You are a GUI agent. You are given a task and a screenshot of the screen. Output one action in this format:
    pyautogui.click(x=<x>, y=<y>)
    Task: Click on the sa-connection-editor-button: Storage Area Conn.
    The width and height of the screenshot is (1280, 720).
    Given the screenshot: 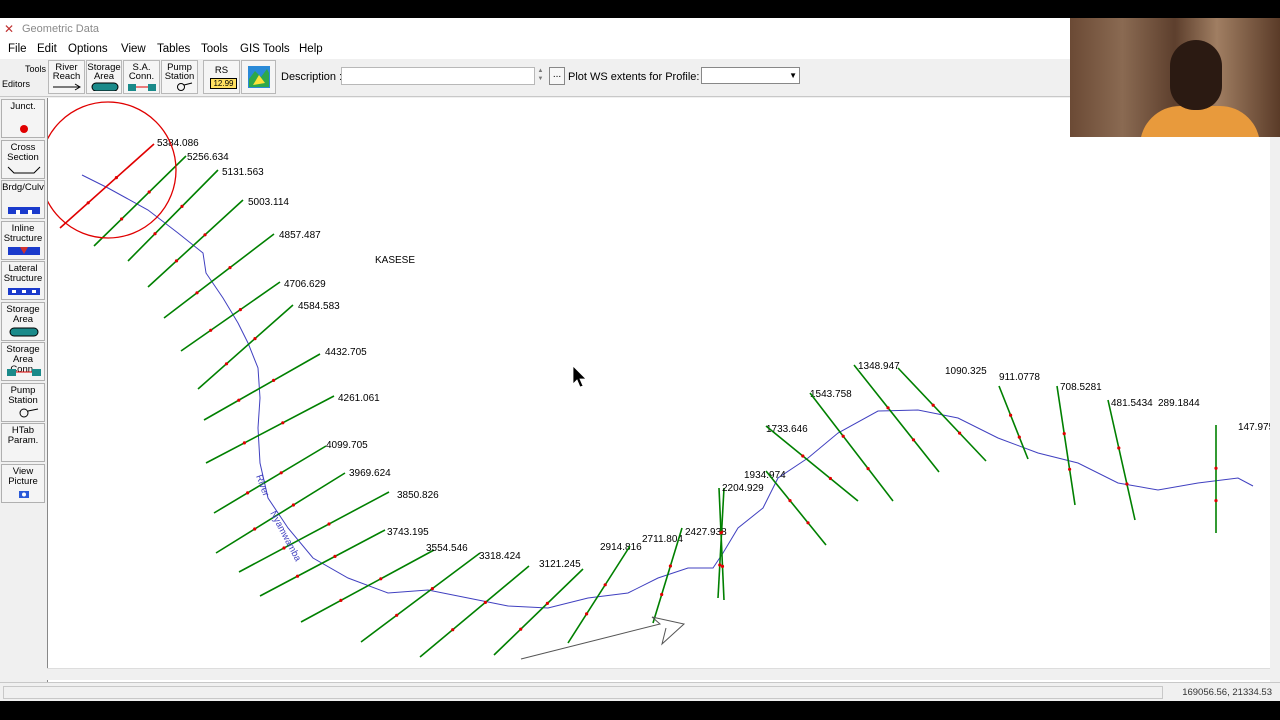 What is the action you would take?
    pyautogui.click(x=23, y=361)
    